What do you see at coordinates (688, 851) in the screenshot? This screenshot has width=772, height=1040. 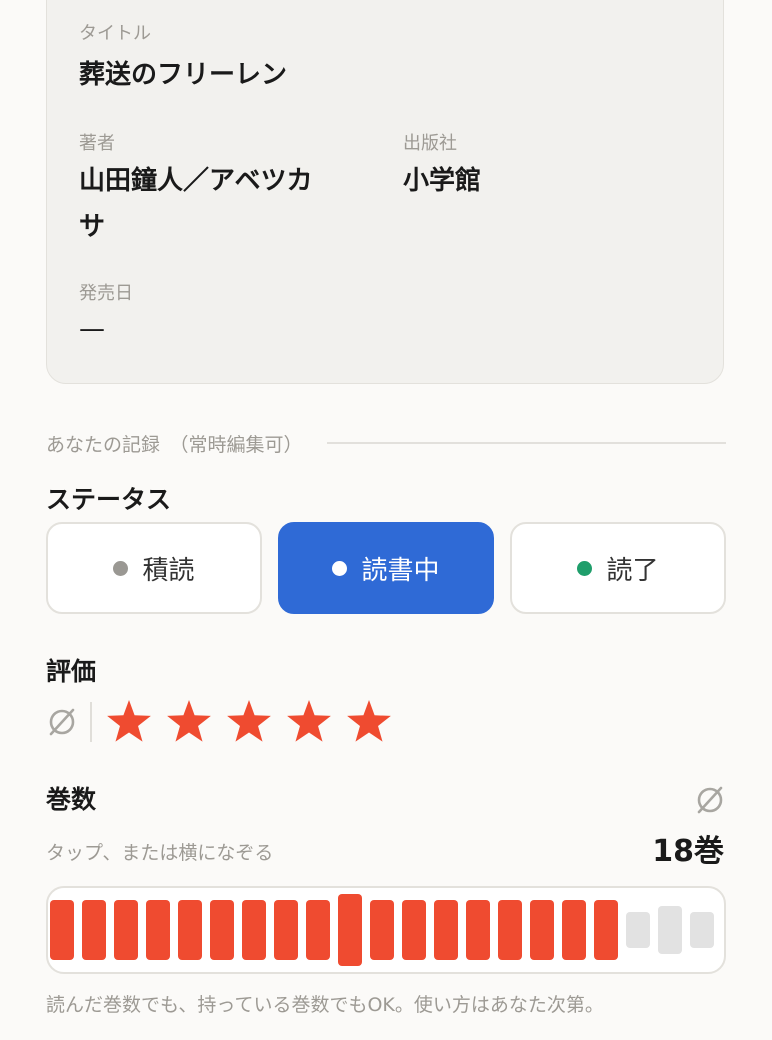 I see `volumes-count: 18巻` at bounding box center [688, 851].